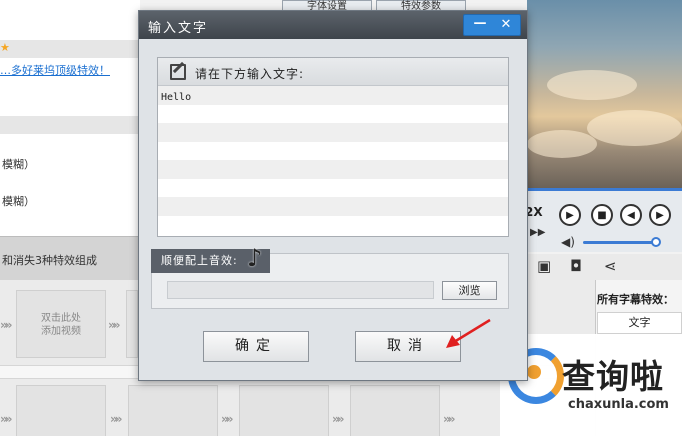 Image resolution: width=682 pixels, height=436 pixels. I want to click on close-icon: ✕, so click(506, 25).